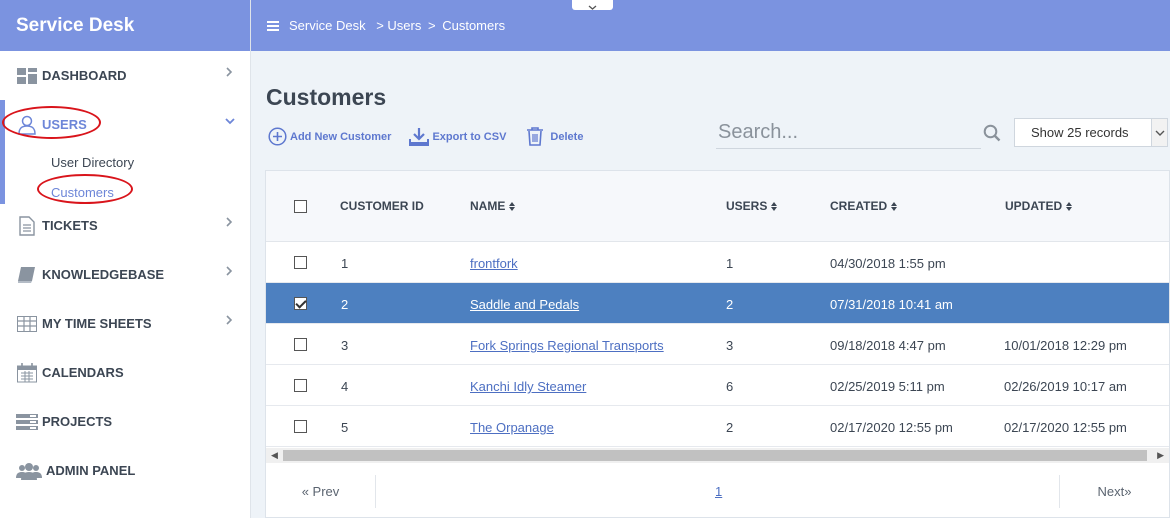 The height and width of the screenshot is (518, 1170). Describe the element at coordinates (419, 136) in the screenshot. I see `download-icon` at that location.